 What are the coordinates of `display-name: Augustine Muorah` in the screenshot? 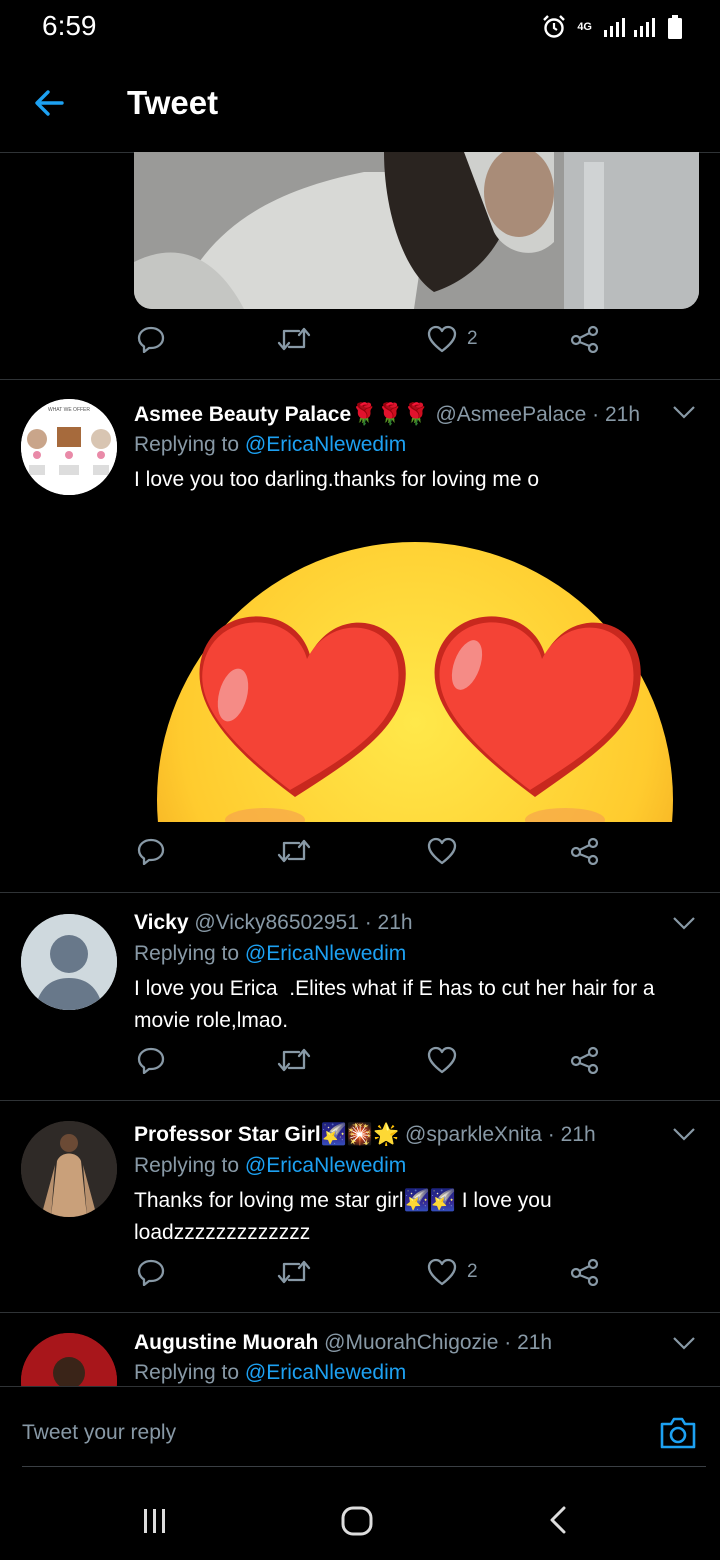 It's located at (226, 1342).